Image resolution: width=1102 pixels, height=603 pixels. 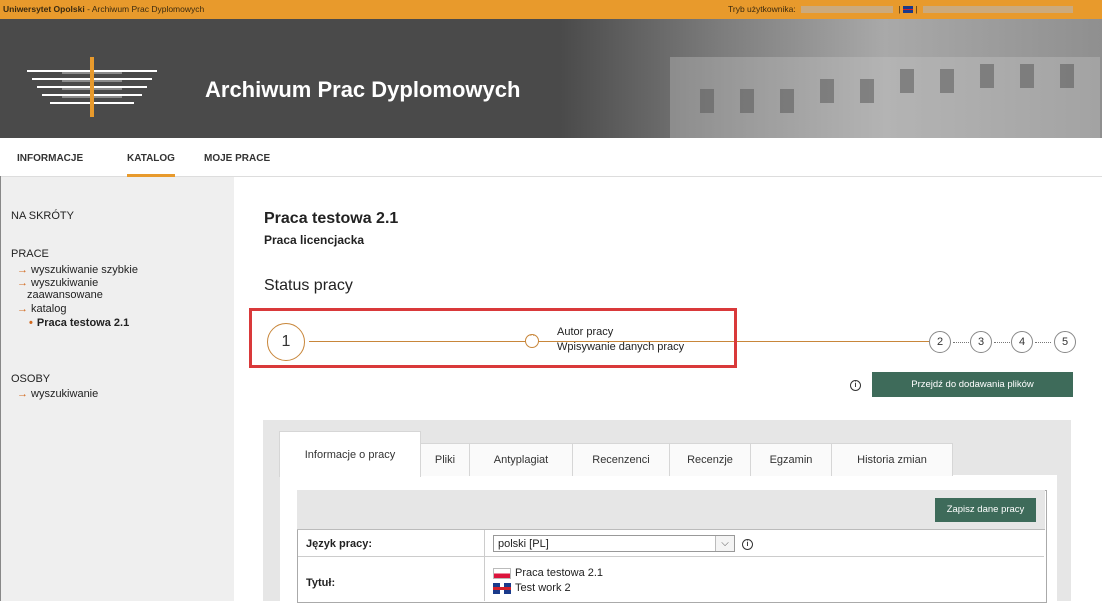 I want to click on nav-moje-prace: MOJE PRACE, so click(x=237, y=158).